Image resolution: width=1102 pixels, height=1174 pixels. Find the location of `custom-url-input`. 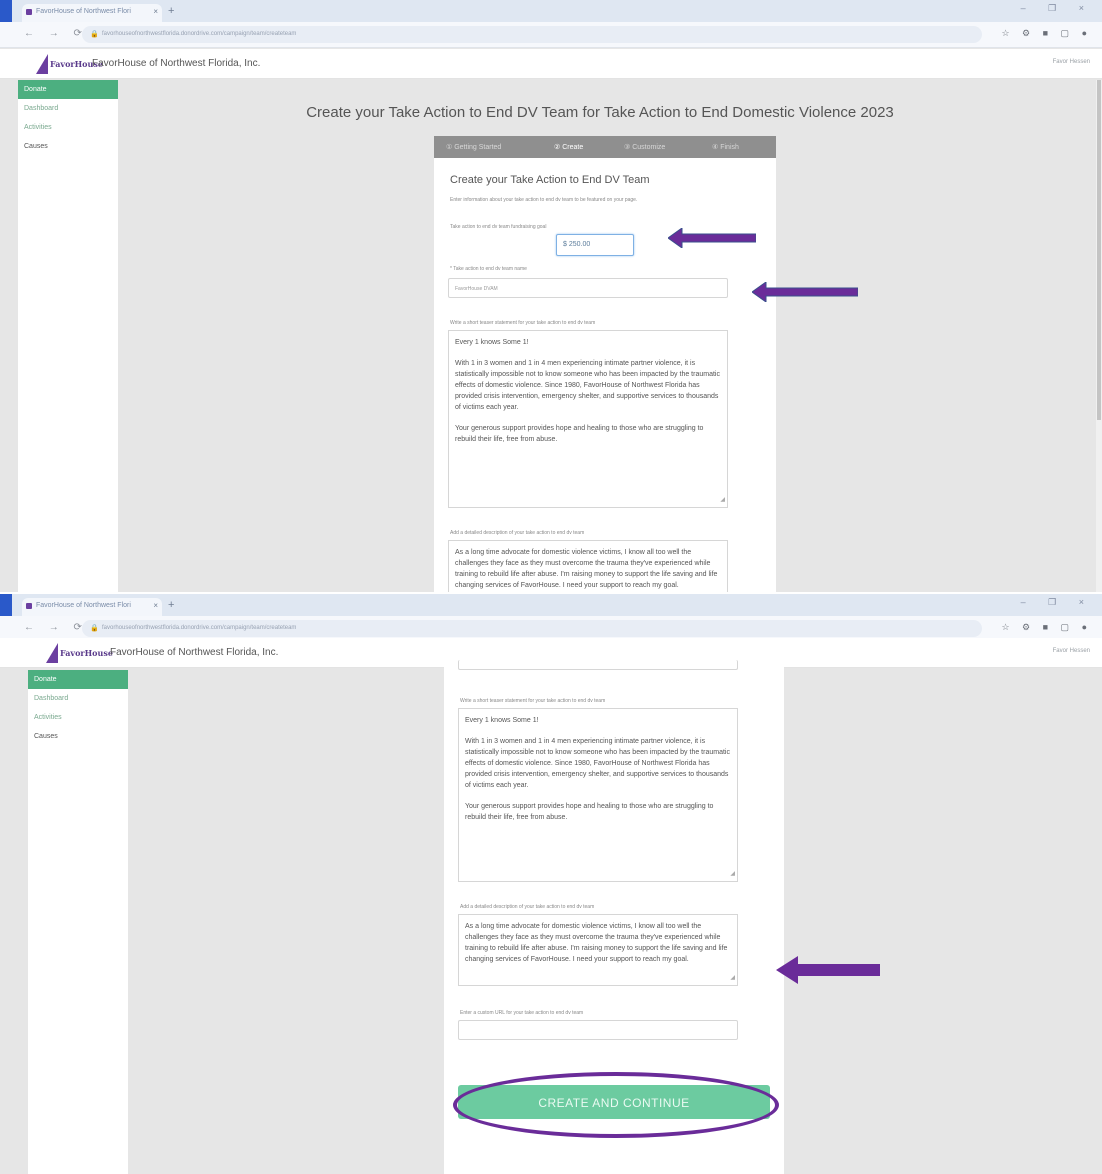

custom-url-input is located at coordinates (598, 1030).